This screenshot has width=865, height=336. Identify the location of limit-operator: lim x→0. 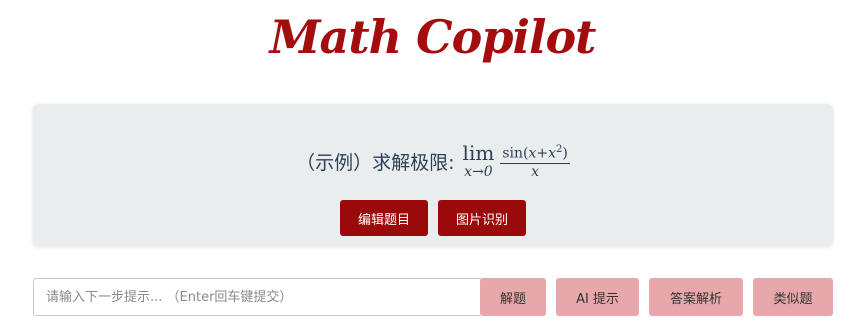
(479, 161).